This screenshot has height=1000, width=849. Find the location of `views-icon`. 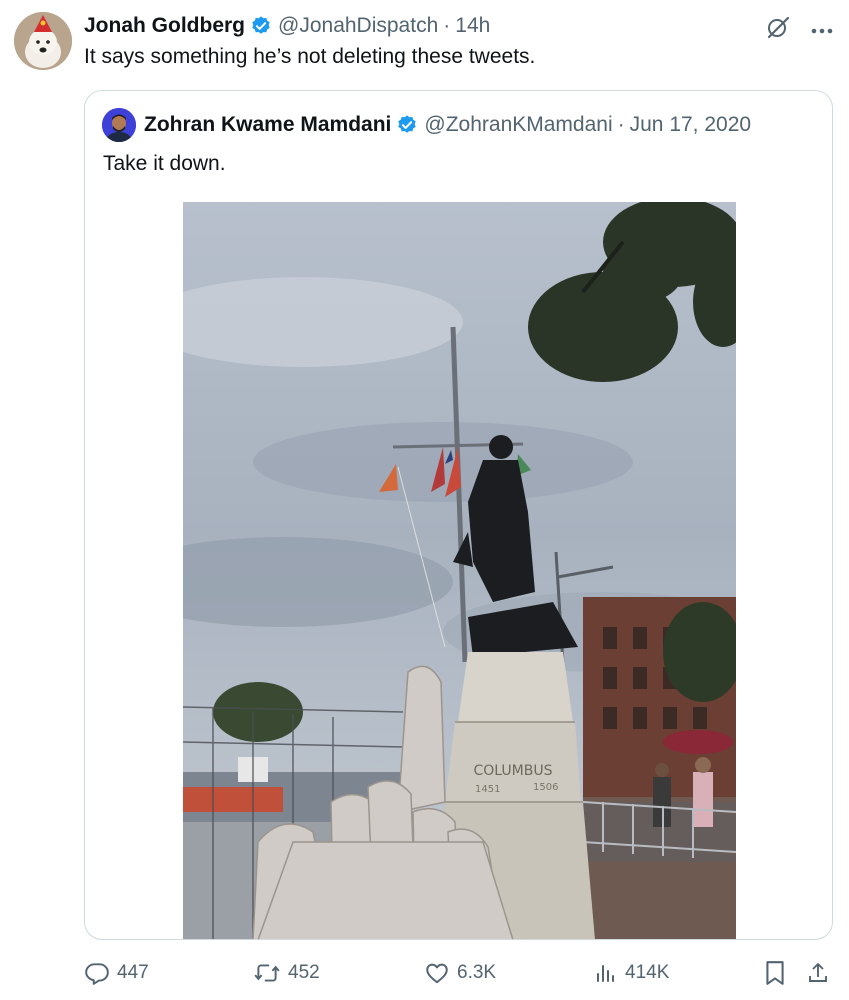

views-icon is located at coordinates (606, 973).